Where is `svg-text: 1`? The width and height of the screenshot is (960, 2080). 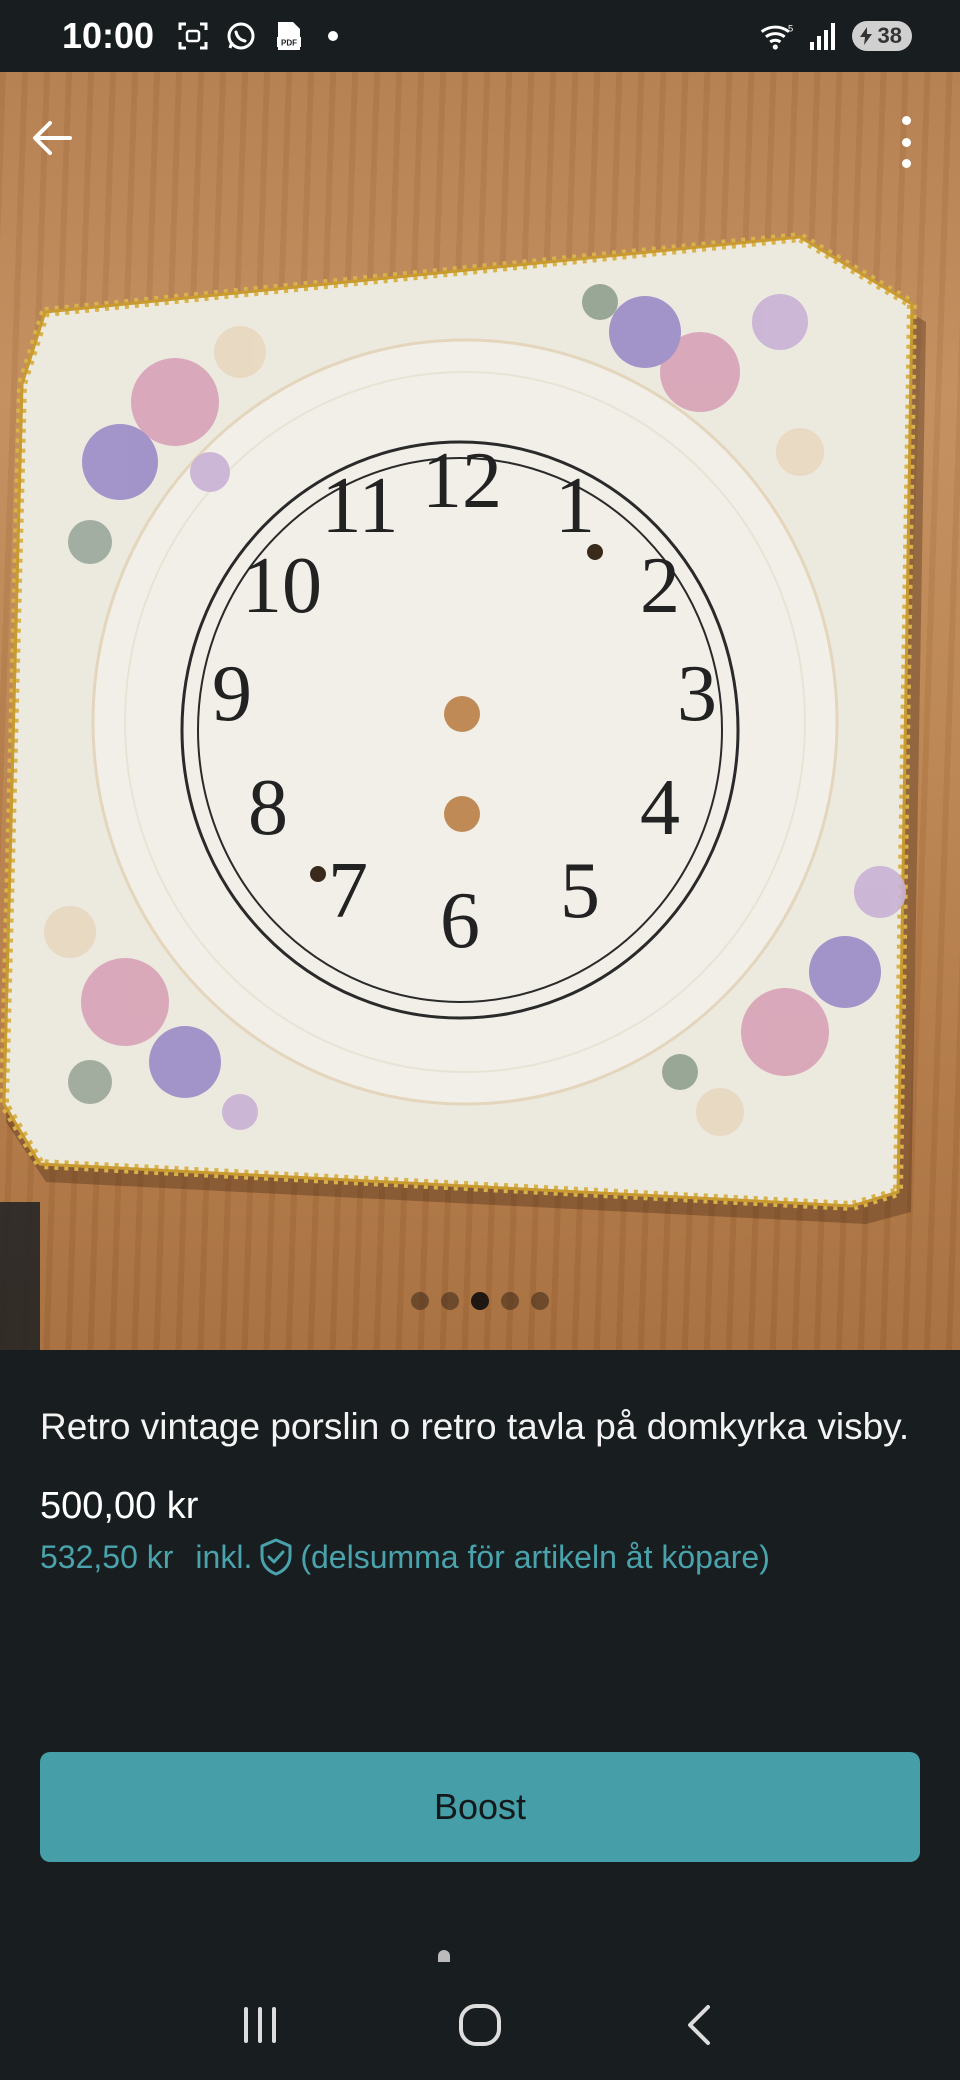
svg-text: 1 is located at coordinates (575, 506).